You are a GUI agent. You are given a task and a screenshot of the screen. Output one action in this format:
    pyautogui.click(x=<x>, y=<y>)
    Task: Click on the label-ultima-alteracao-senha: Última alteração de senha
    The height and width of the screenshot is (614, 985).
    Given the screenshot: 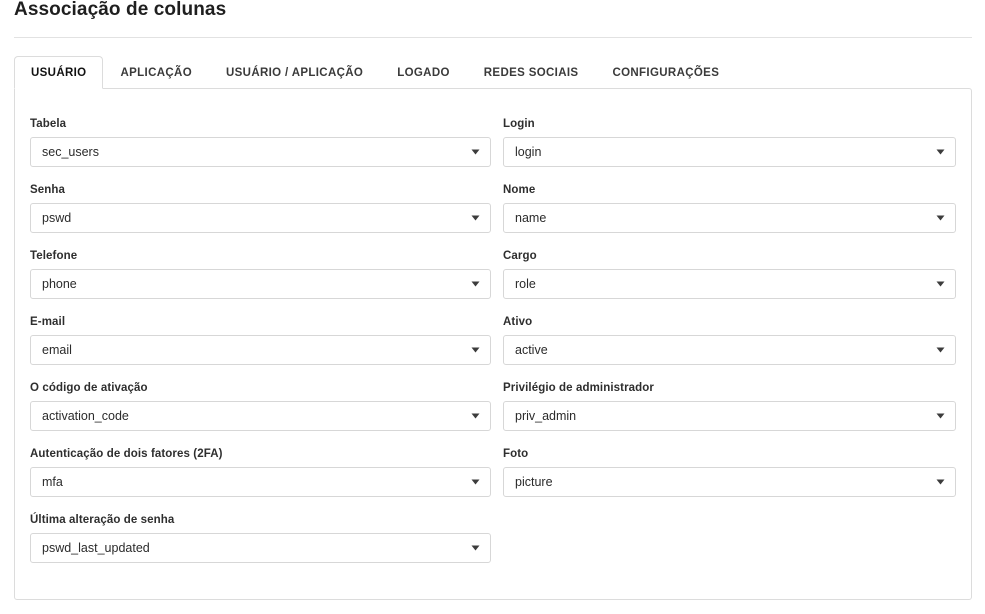 What is the action you would take?
    pyautogui.click(x=102, y=520)
    